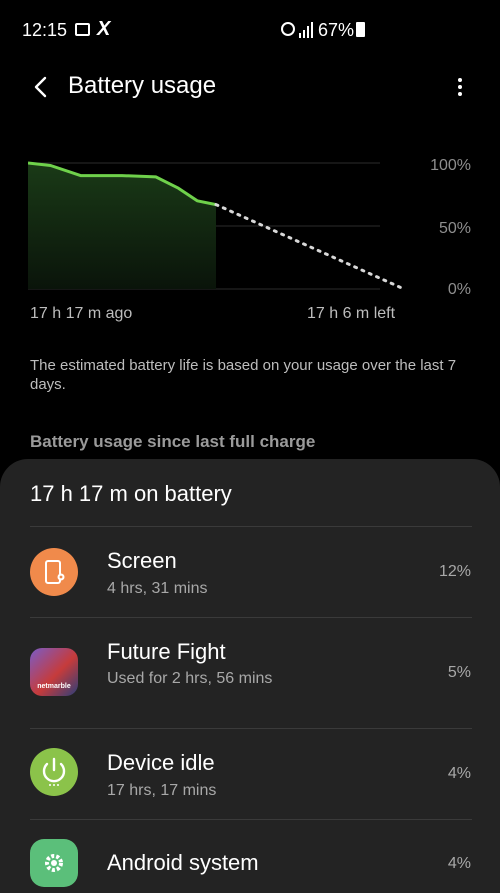 This screenshot has height=893, width=500. I want to click on back-arrow-icon, so click(42, 87).